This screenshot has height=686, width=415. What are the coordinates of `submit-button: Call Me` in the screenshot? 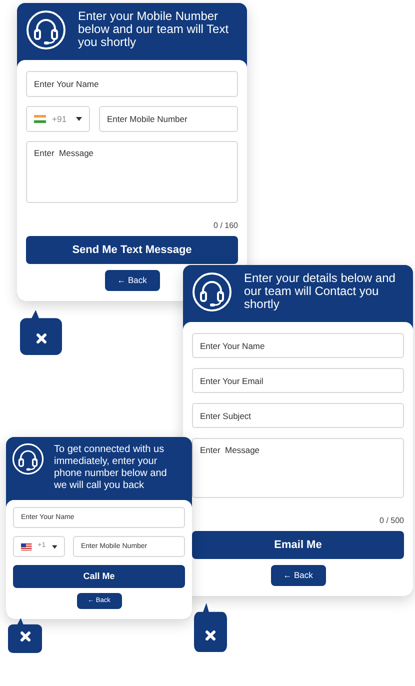 It's located at (99, 576).